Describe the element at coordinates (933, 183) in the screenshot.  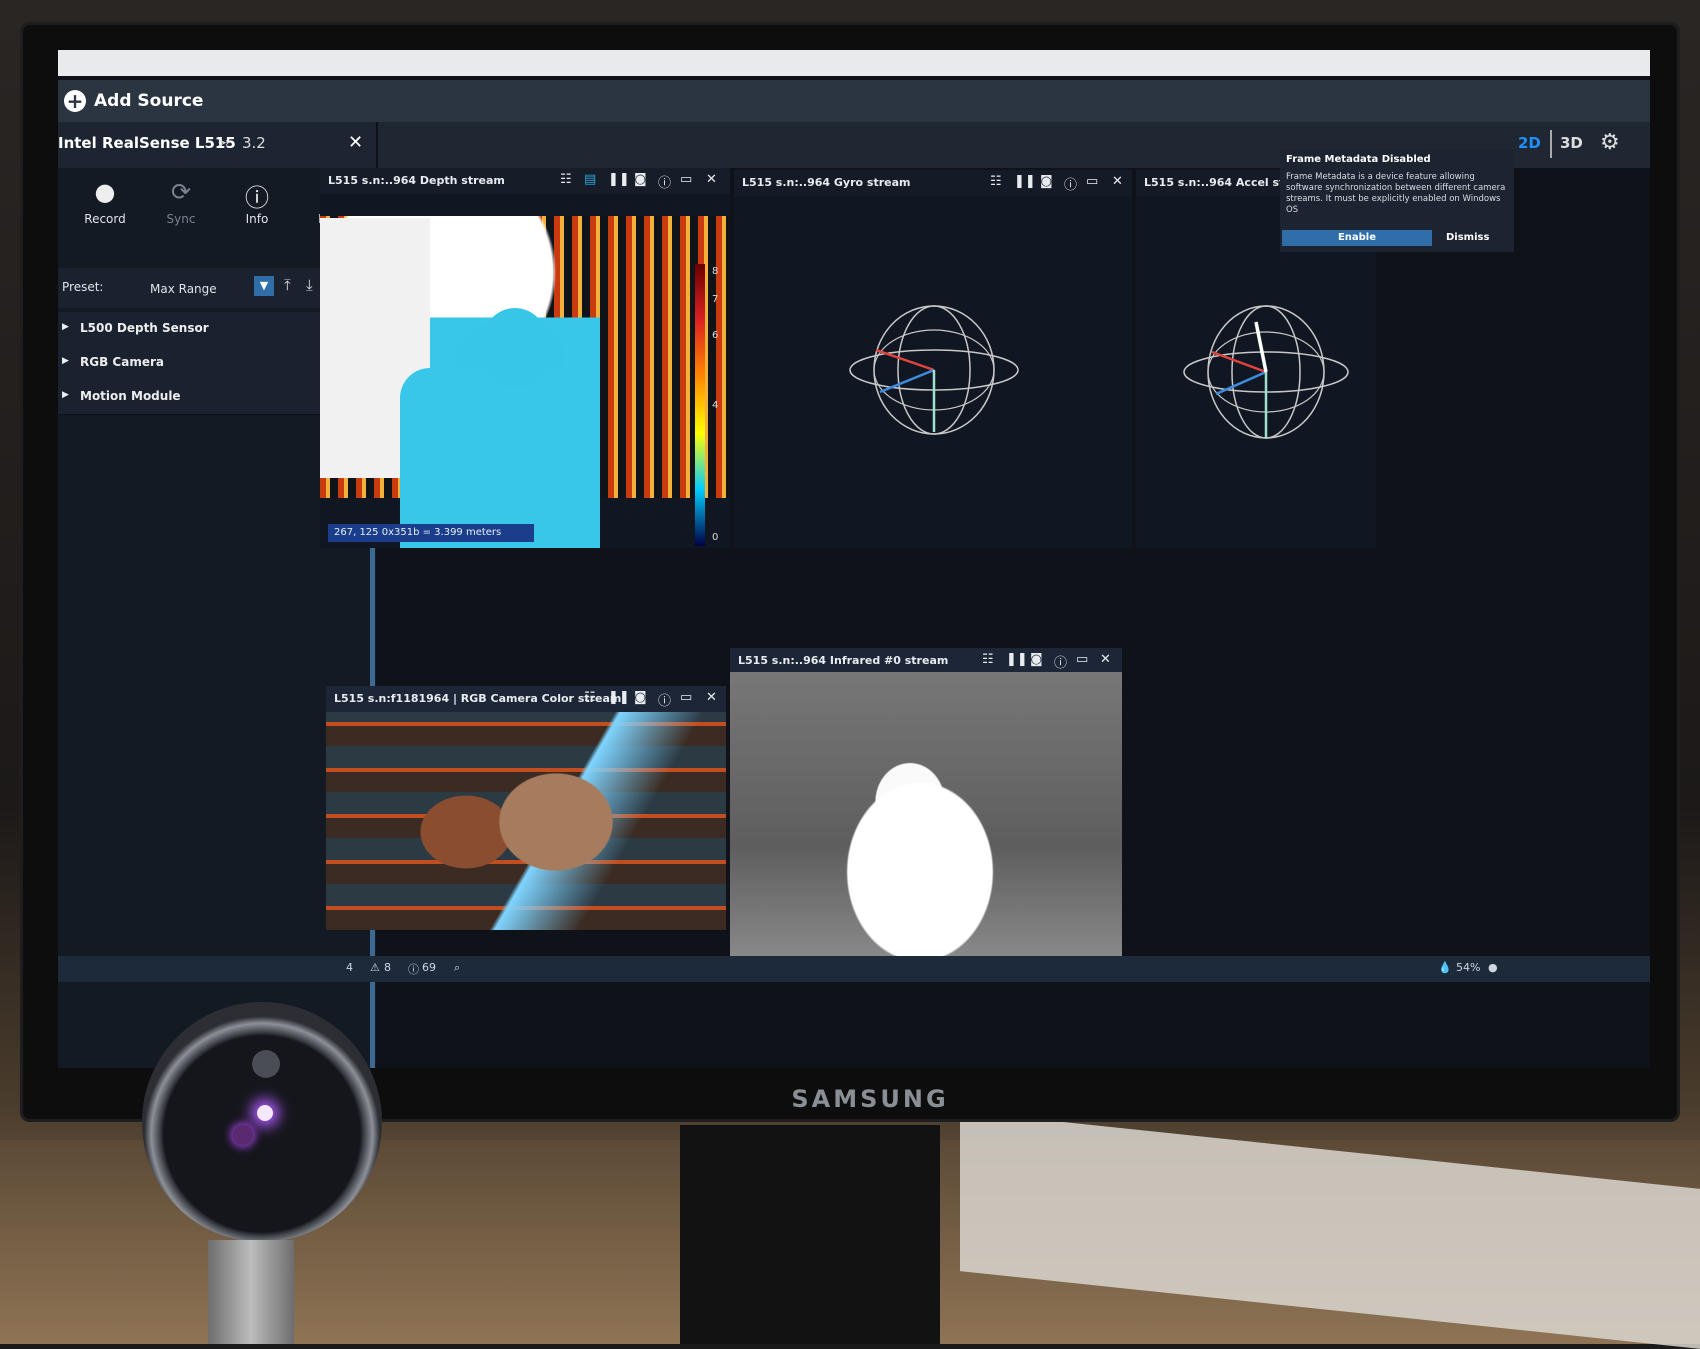
I see `panel-header: L515 s.n:..964 Gyro stream ☷ ❚❚ ◙ ⓘ ▭ ✕` at that location.